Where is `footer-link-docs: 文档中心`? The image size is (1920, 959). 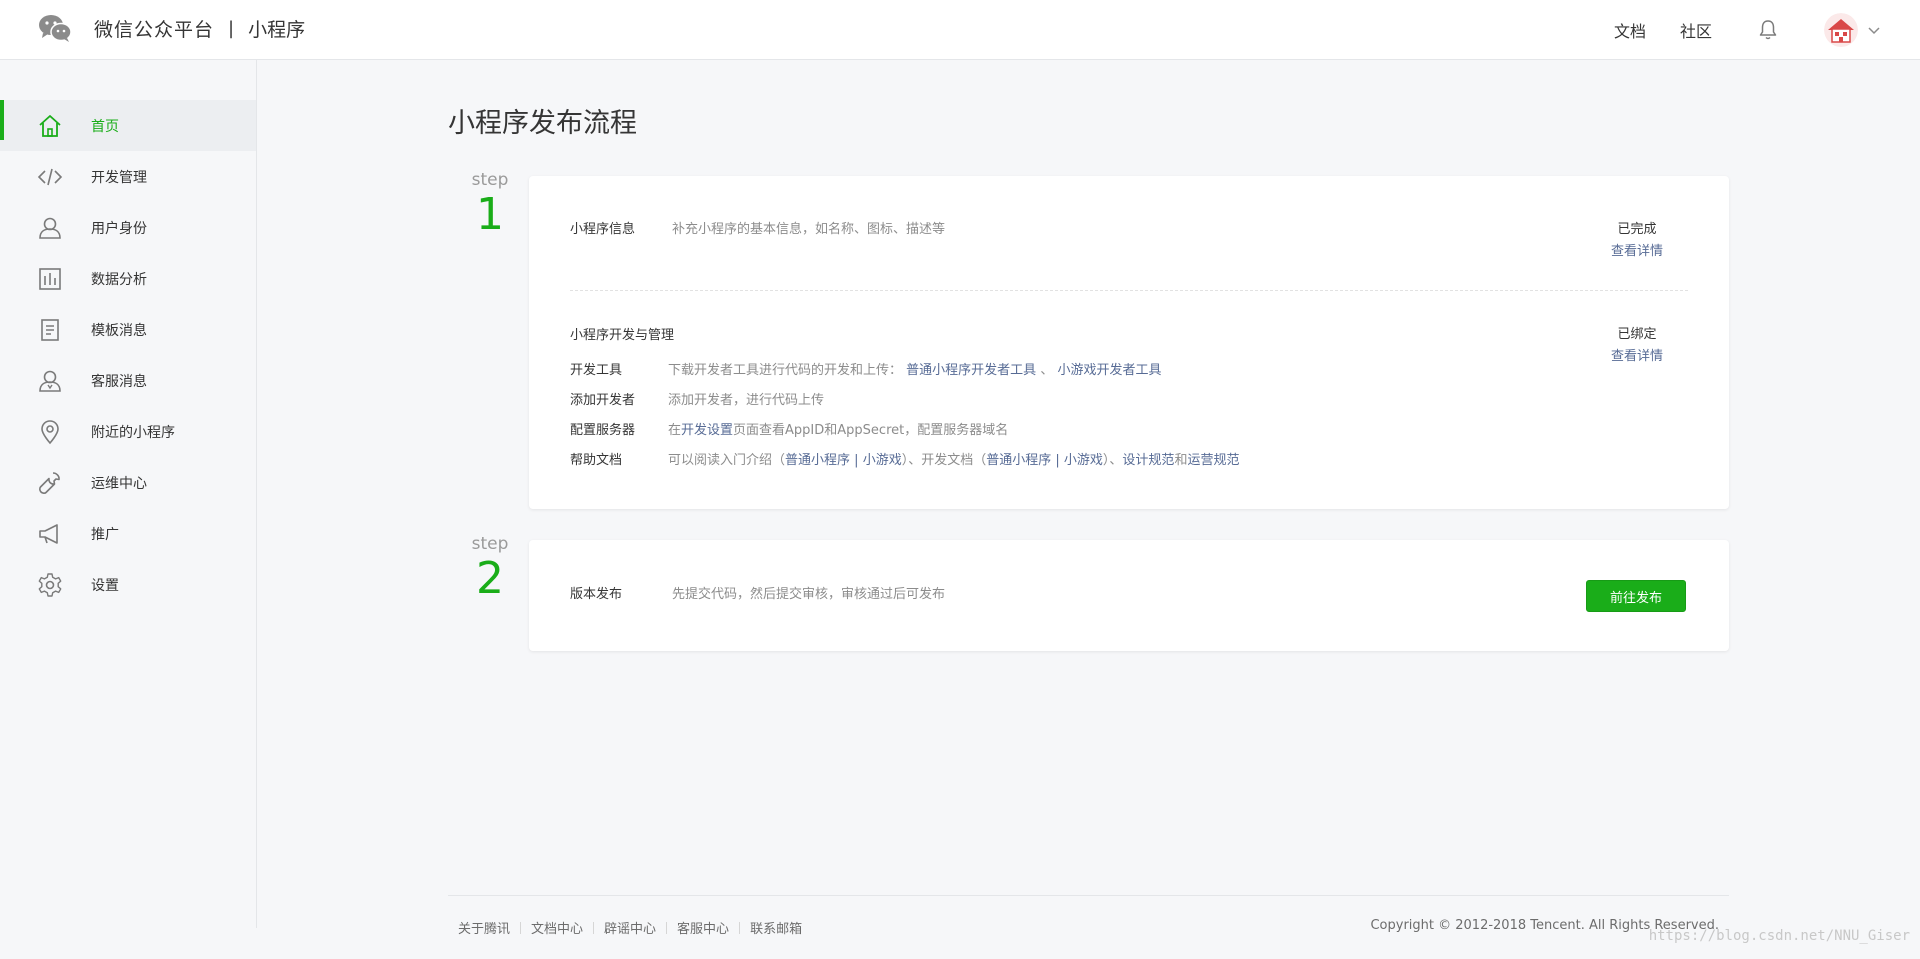
footer-link-docs: 文档中心 is located at coordinates (557, 927).